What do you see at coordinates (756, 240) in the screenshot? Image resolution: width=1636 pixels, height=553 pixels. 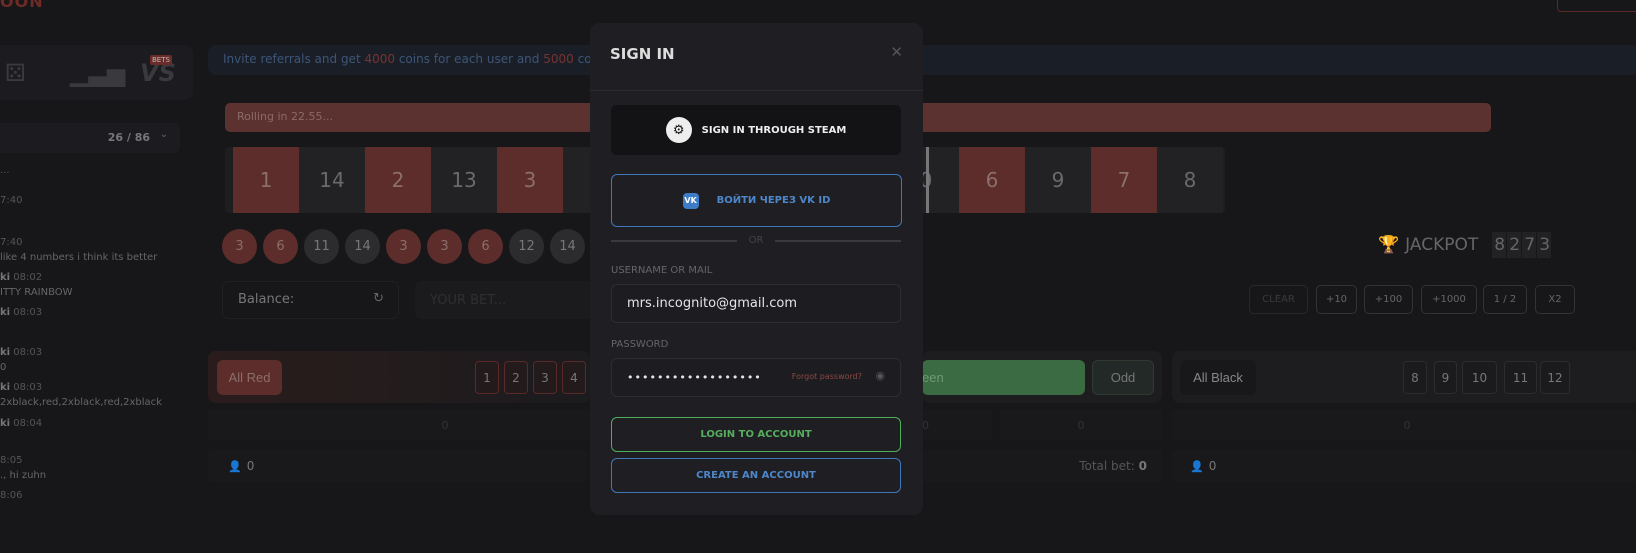 I see `or-divider: OR` at bounding box center [756, 240].